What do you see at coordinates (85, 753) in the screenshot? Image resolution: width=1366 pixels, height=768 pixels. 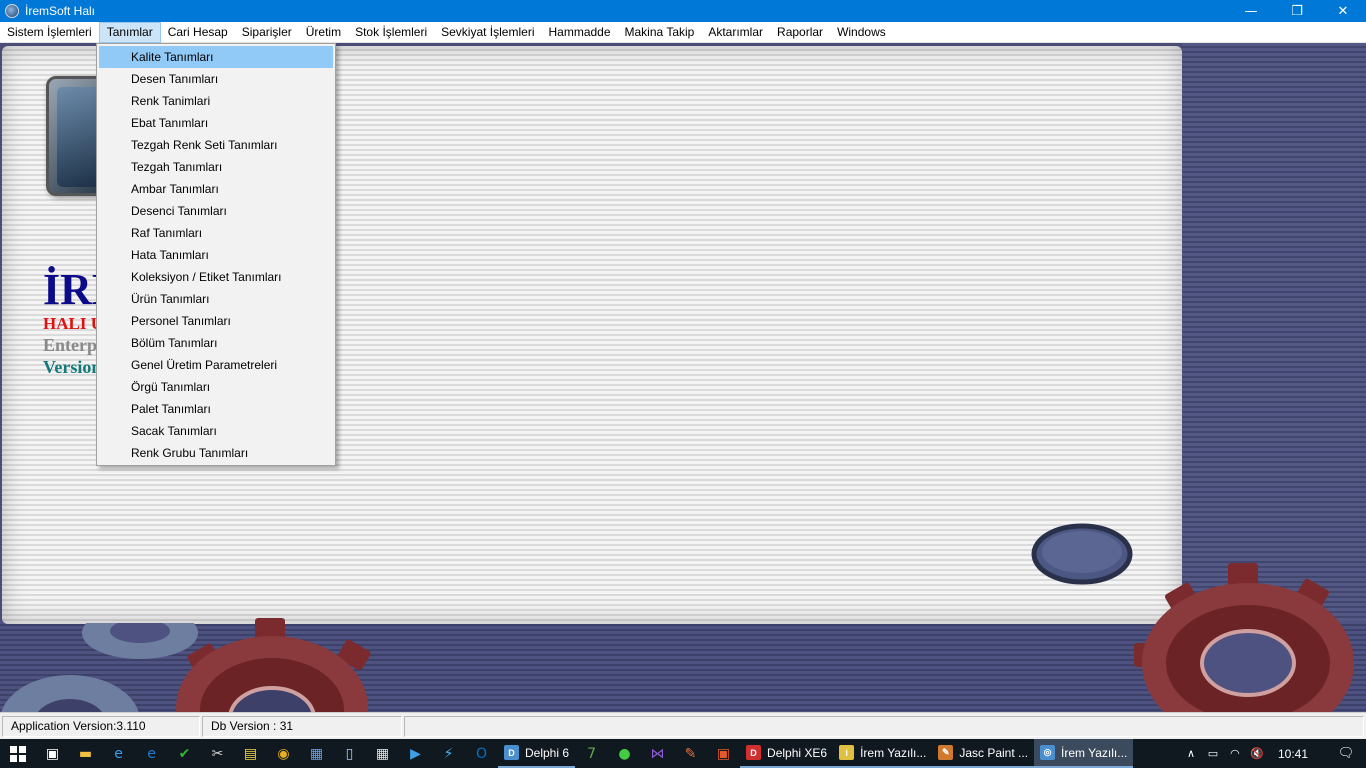 I see `file-explorer-icon: ▬` at bounding box center [85, 753].